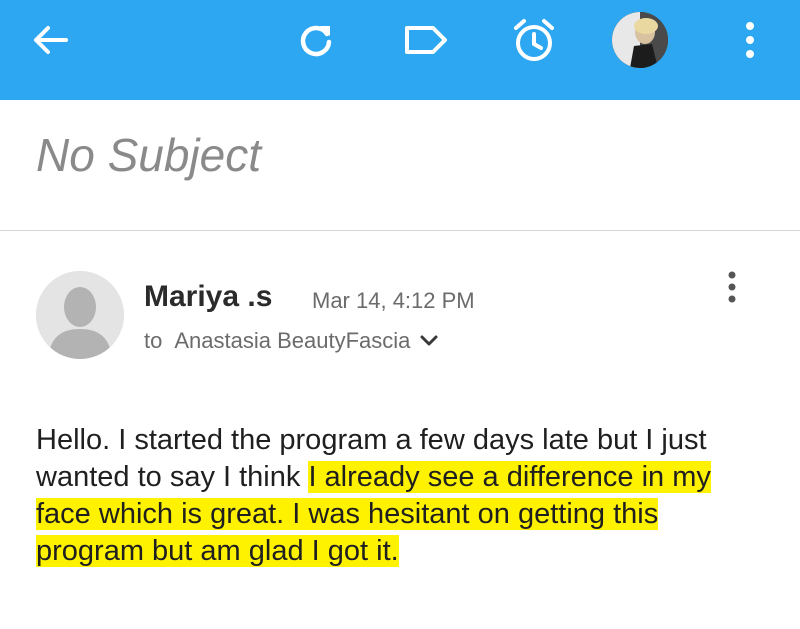 The height and width of the screenshot is (629, 800). What do you see at coordinates (429, 341) in the screenshot?
I see `chevron-down-icon` at bounding box center [429, 341].